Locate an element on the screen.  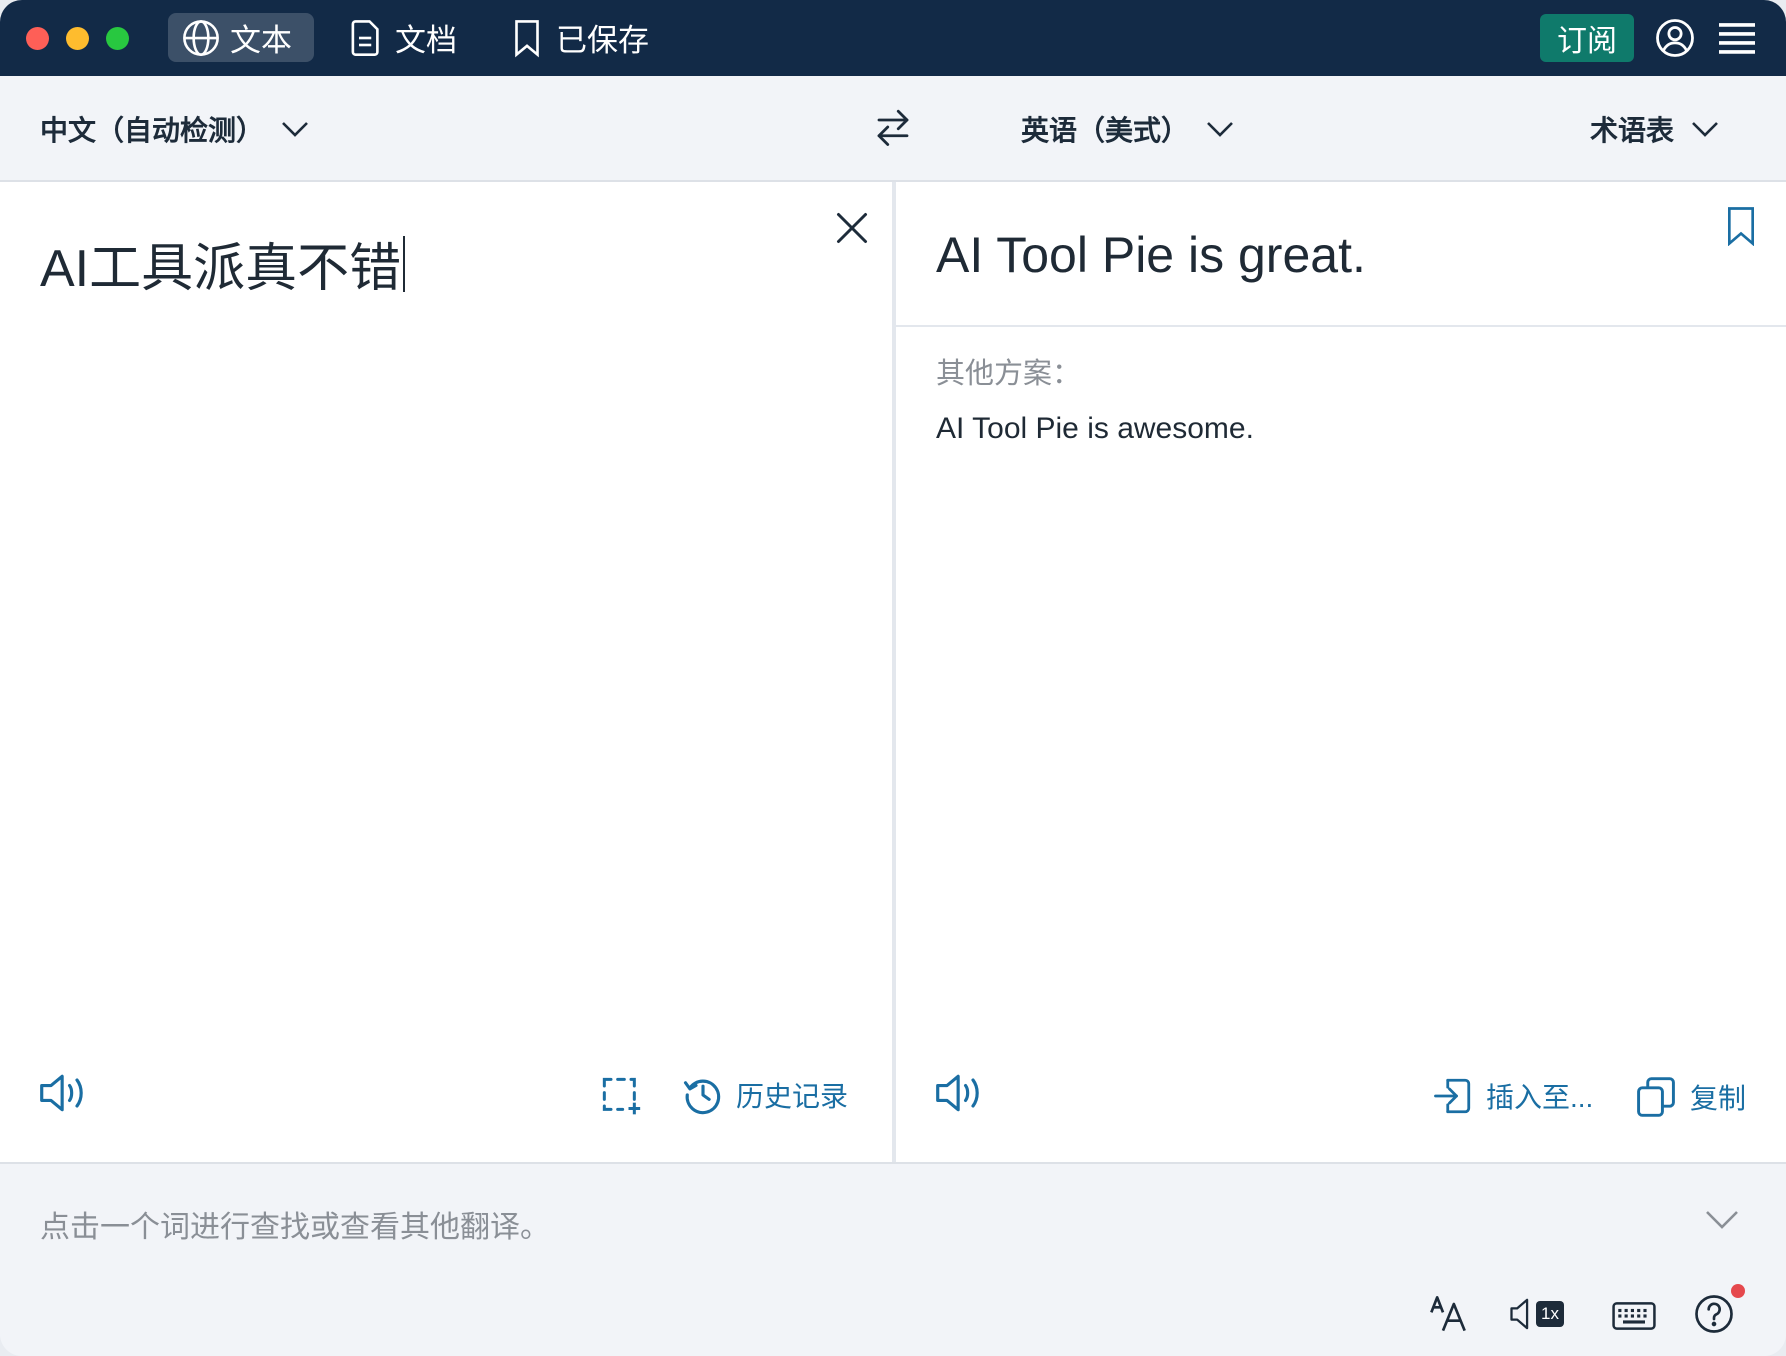
speech-speed-value: 1x is located at coordinates (1550, 1314).